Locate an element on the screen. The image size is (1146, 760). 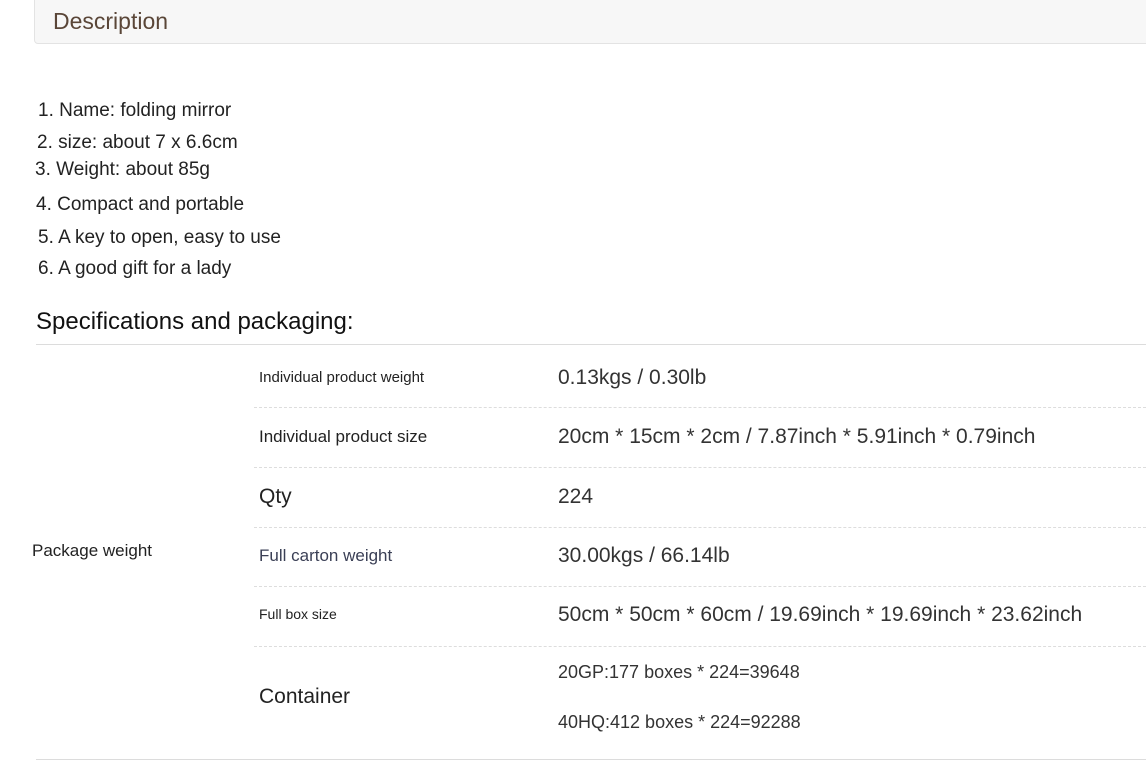
list-item: 6. A good gift for a lady is located at coordinates (135, 268).